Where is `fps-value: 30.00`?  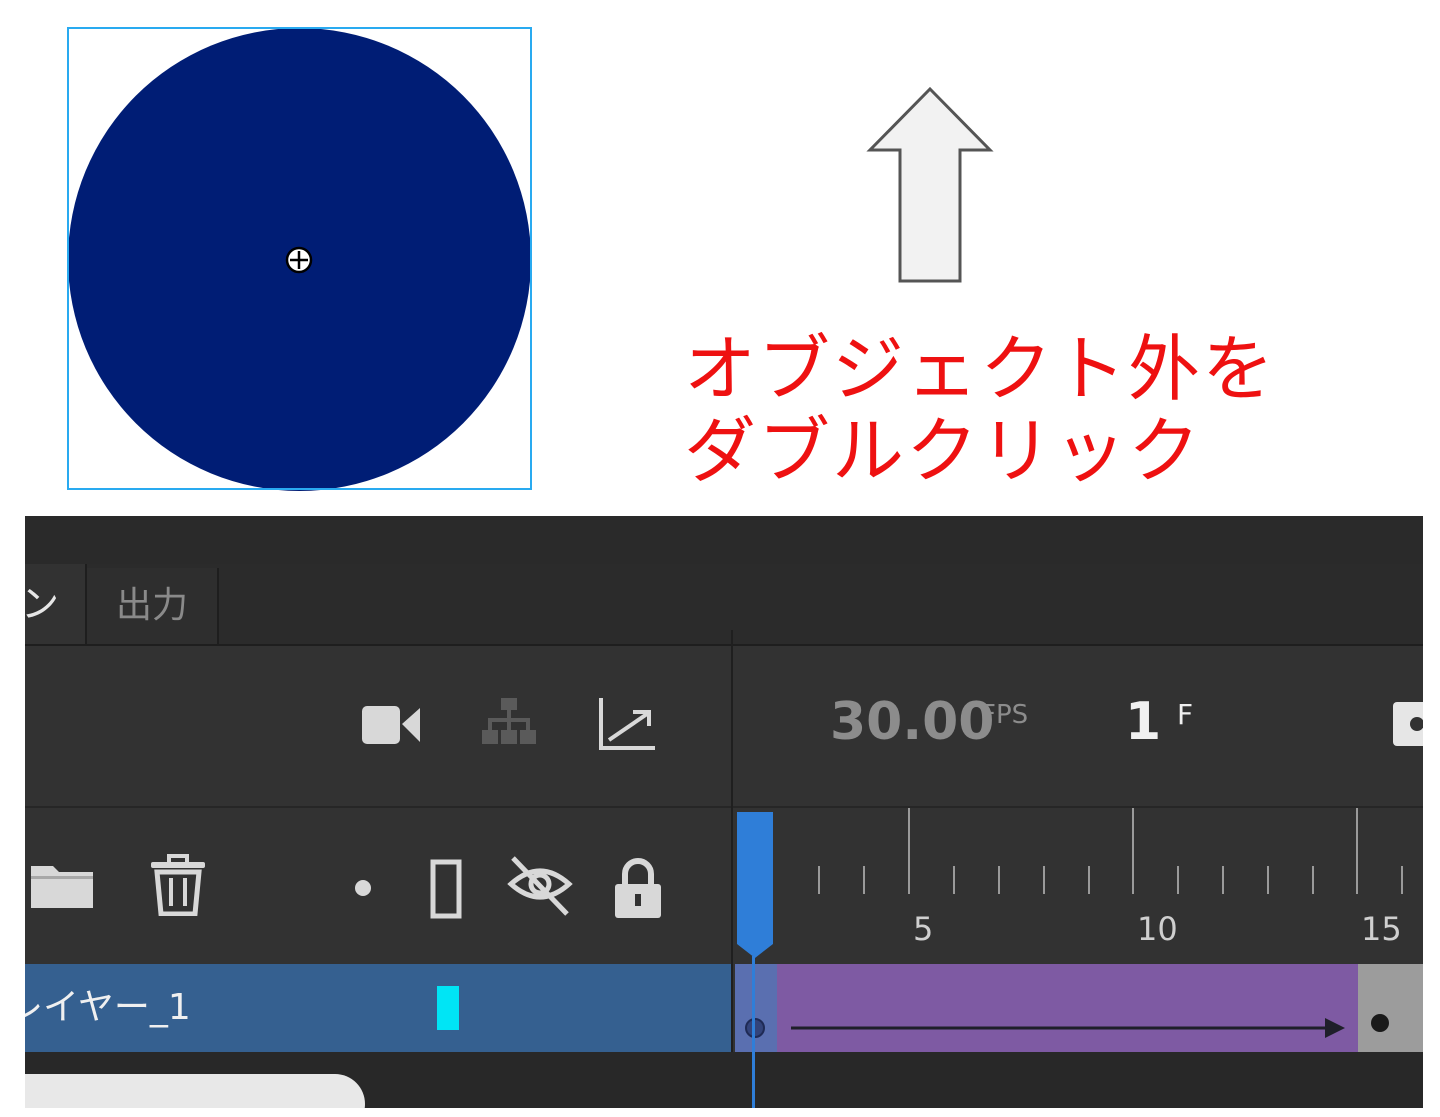 fps-value: 30.00 is located at coordinates (912, 722).